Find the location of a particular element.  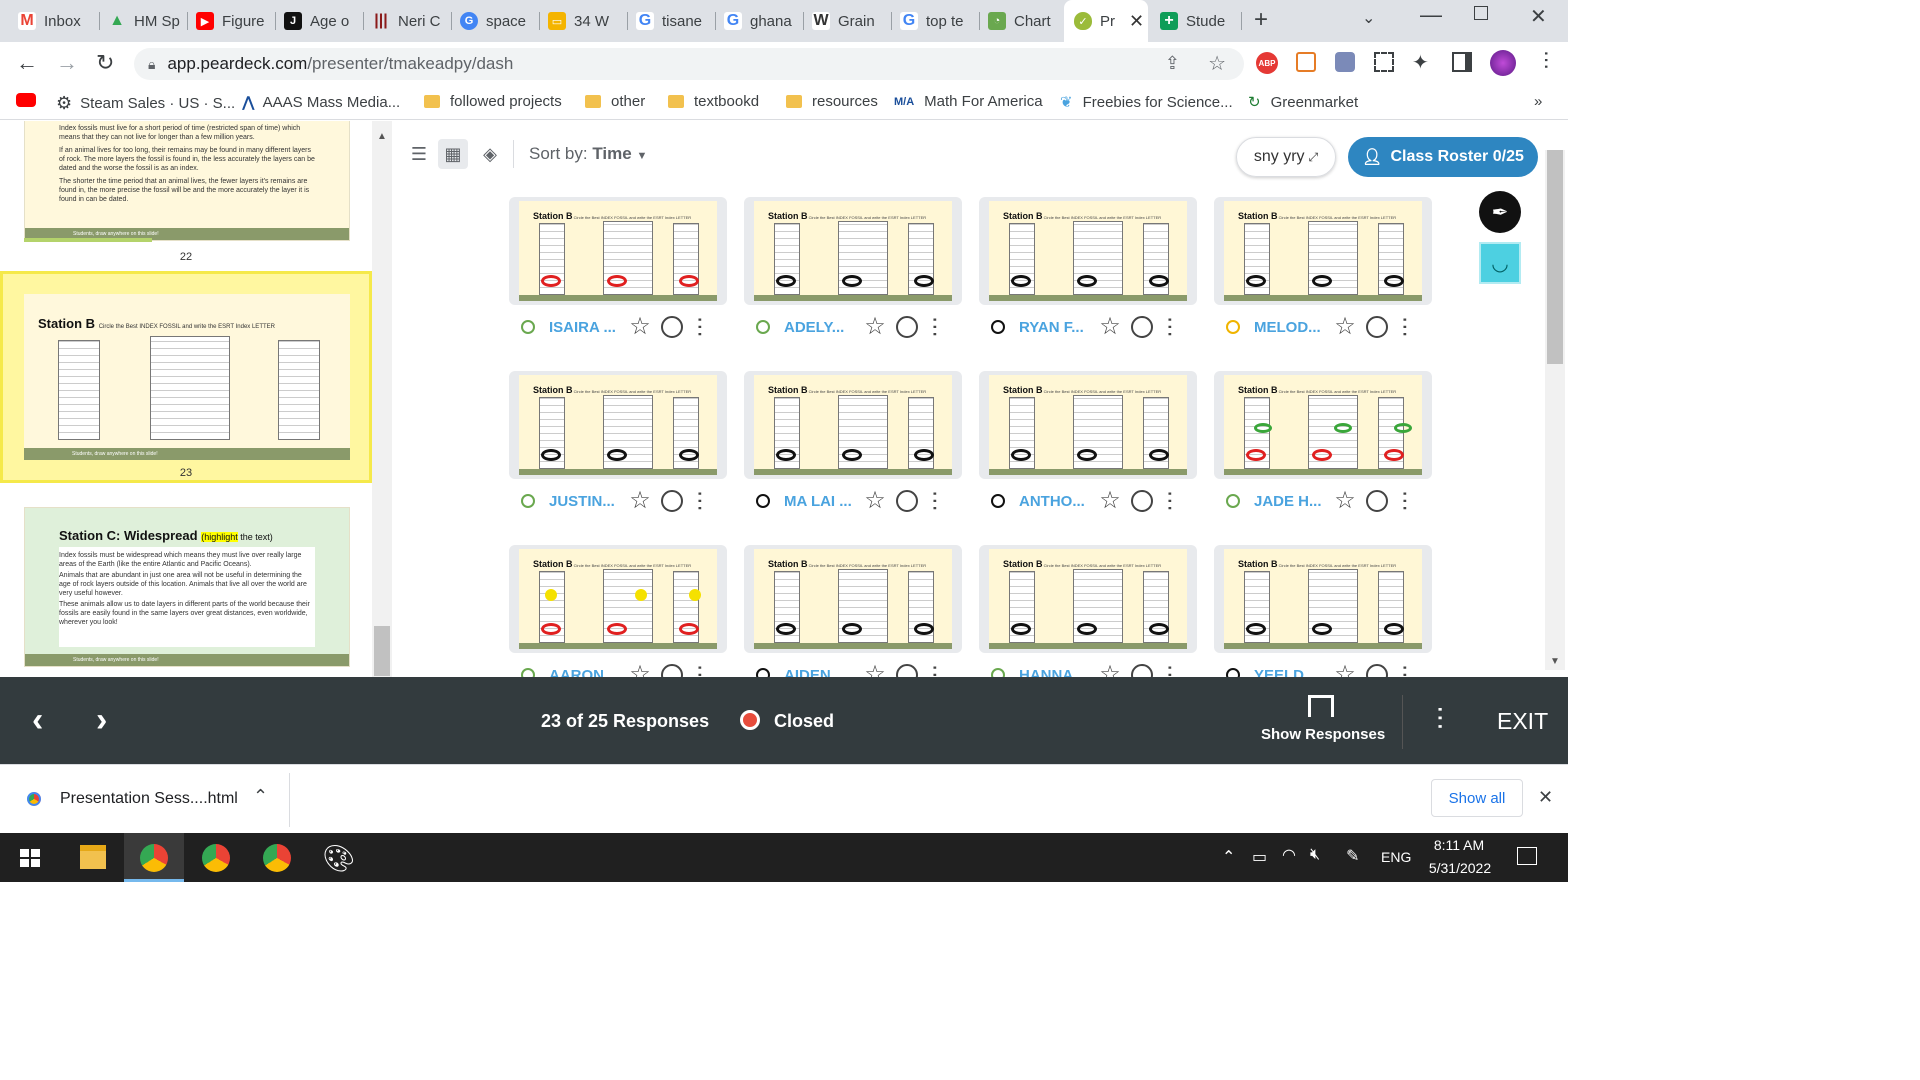

next-slide-icon: › is located at coordinates (101, 720).